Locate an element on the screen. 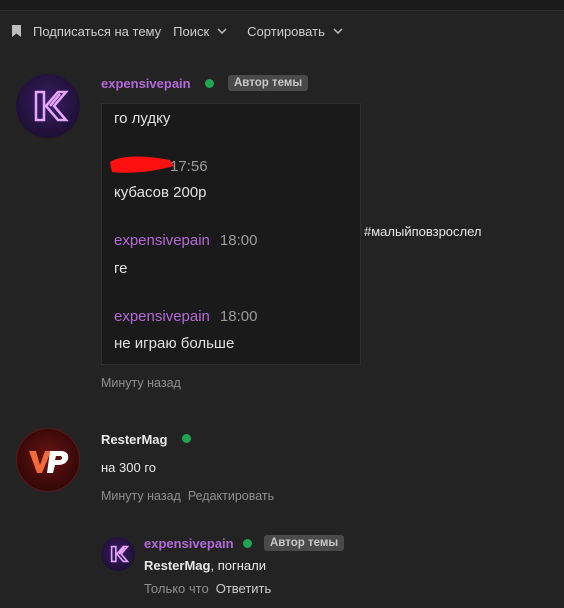  post-text: на 300 го is located at coordinates (129, 467).